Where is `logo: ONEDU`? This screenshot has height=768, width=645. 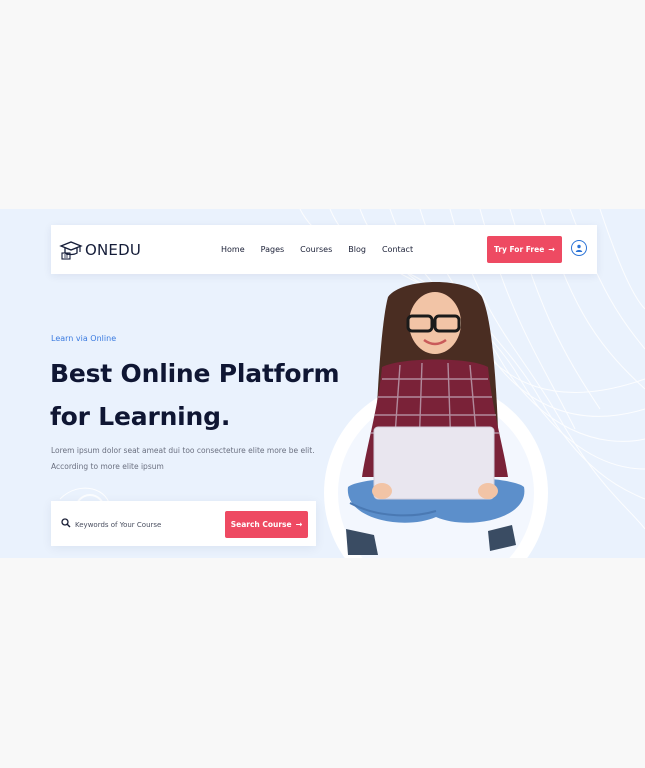
logo: ONEDU is located at coordinates (100, 250).